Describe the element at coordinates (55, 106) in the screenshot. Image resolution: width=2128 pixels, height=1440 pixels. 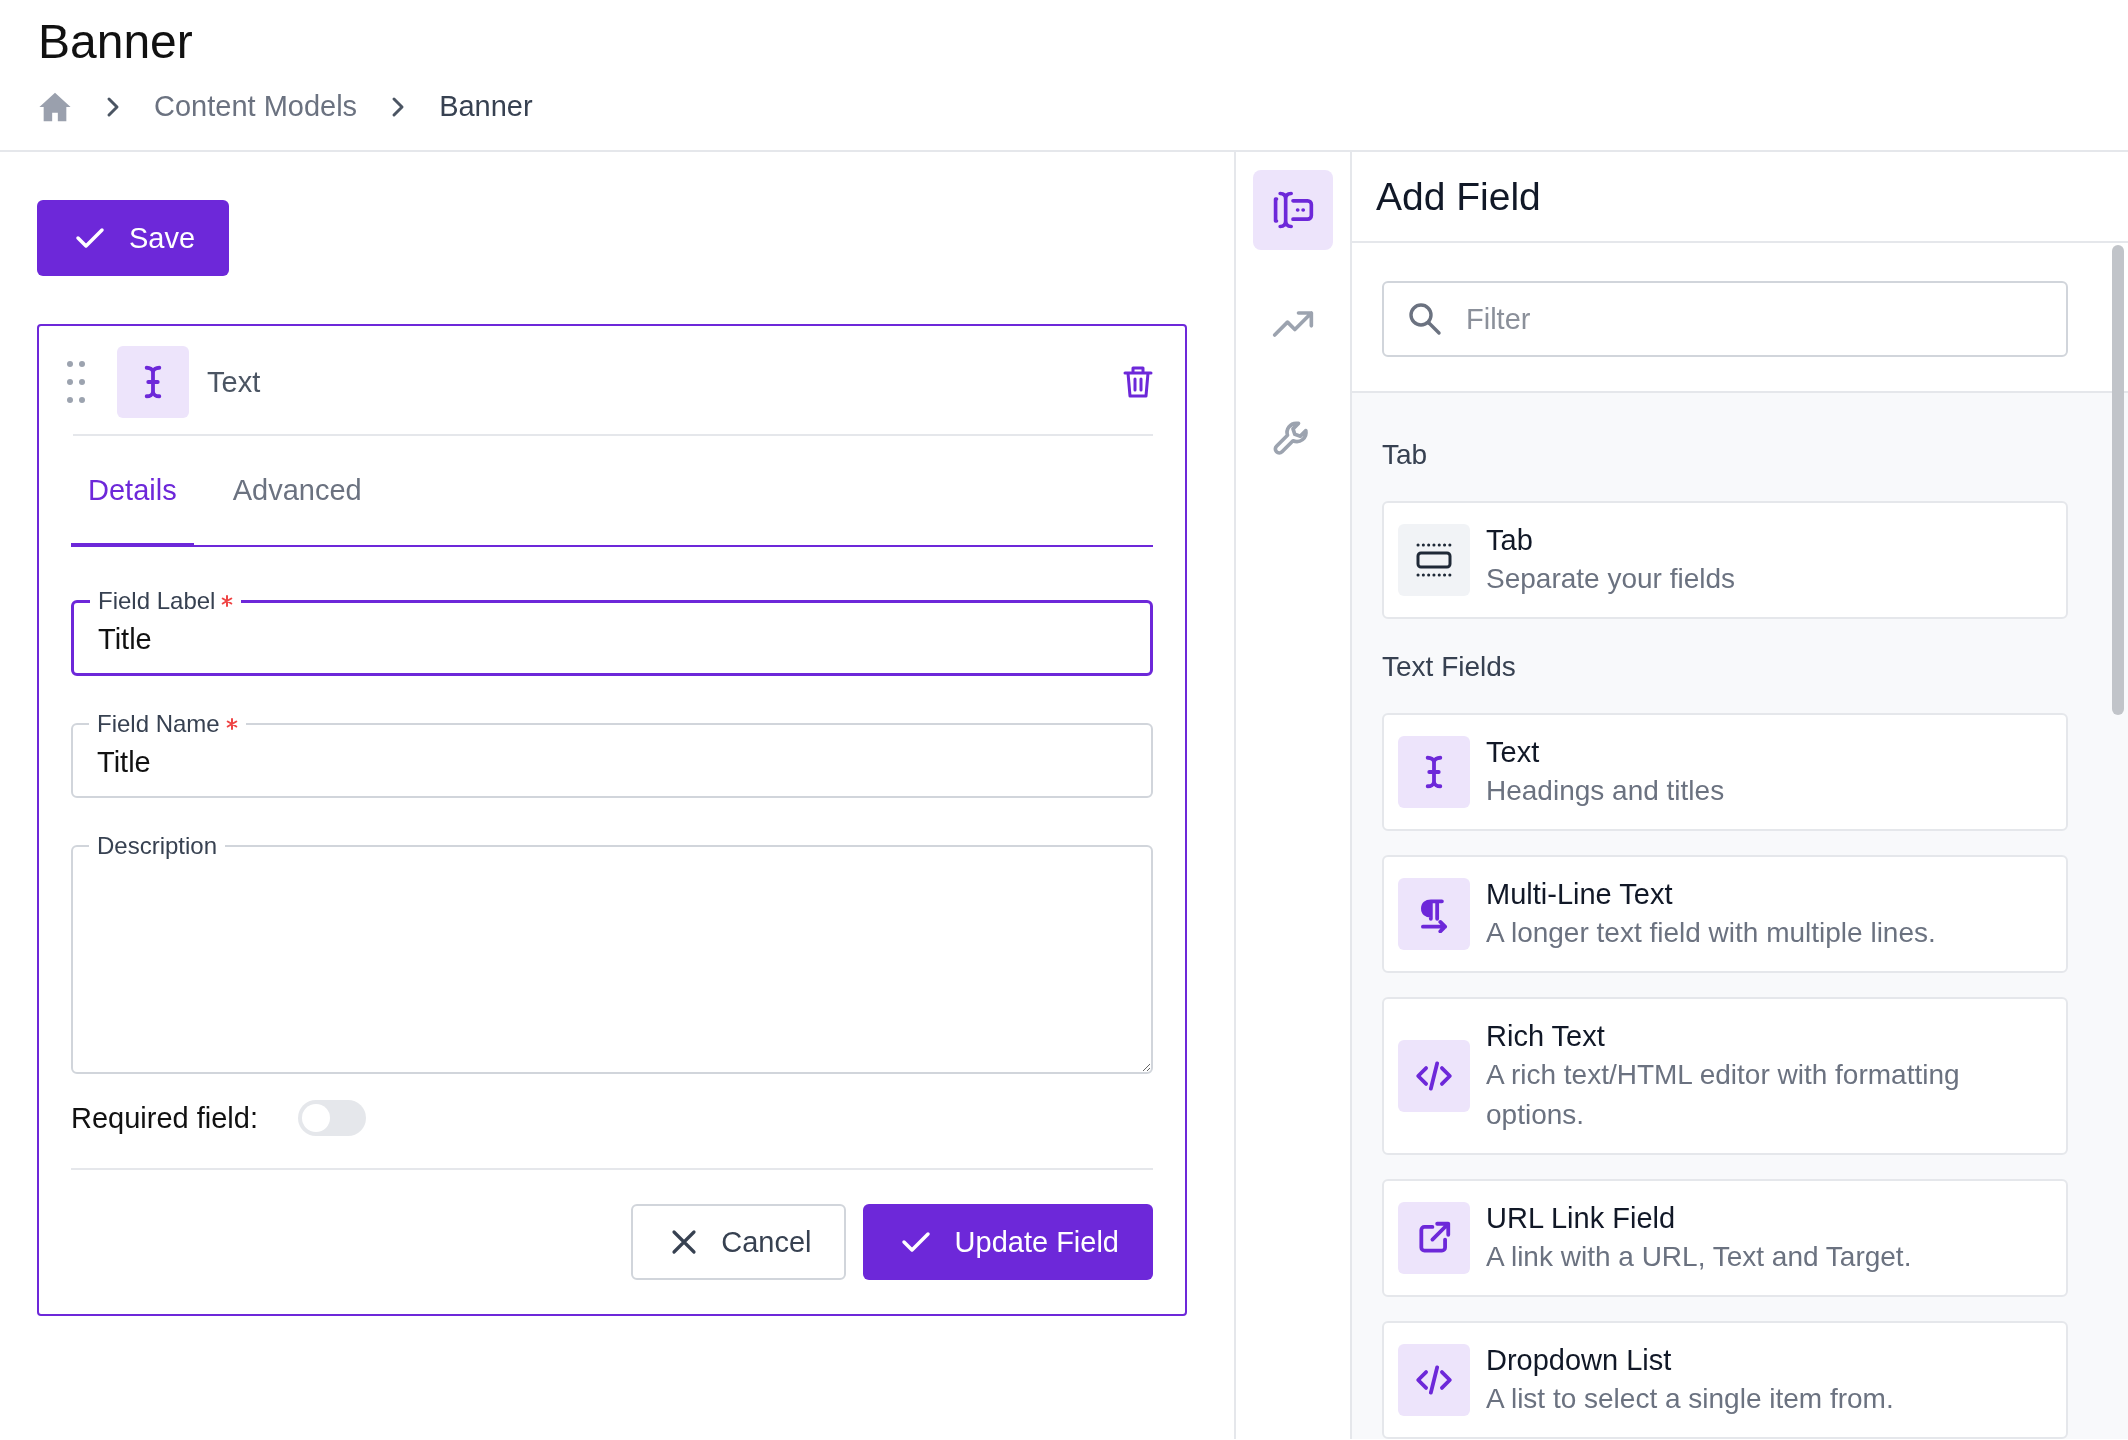
I see `home-icon` at that location.